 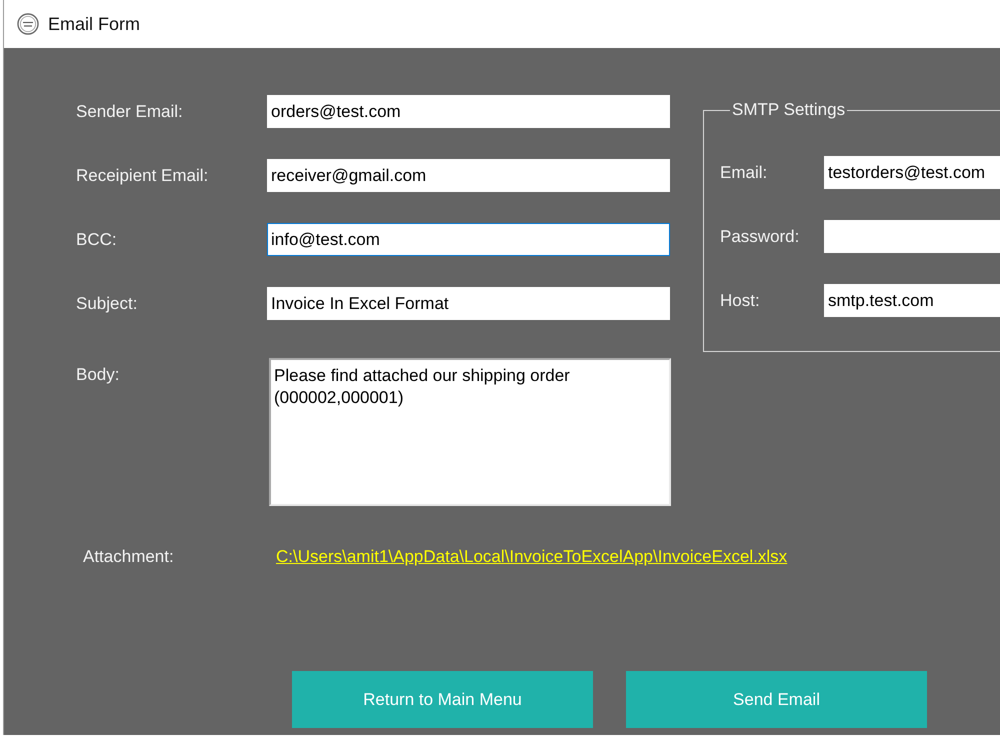 What do you see at coordinates (468, 175) in the screenshot?
I see `text-field: receiver@gmail.com` at bounding box center [468, 175].